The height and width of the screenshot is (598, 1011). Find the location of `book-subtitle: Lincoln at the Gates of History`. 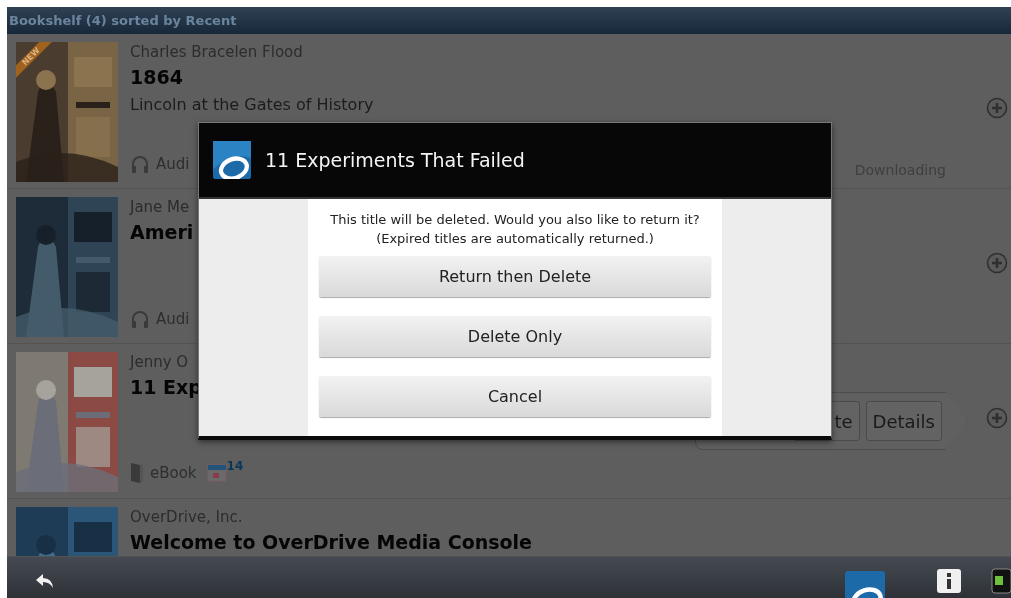

book-subtitle: Lincoln at the Gates of History is located at coordinates (252, 105).